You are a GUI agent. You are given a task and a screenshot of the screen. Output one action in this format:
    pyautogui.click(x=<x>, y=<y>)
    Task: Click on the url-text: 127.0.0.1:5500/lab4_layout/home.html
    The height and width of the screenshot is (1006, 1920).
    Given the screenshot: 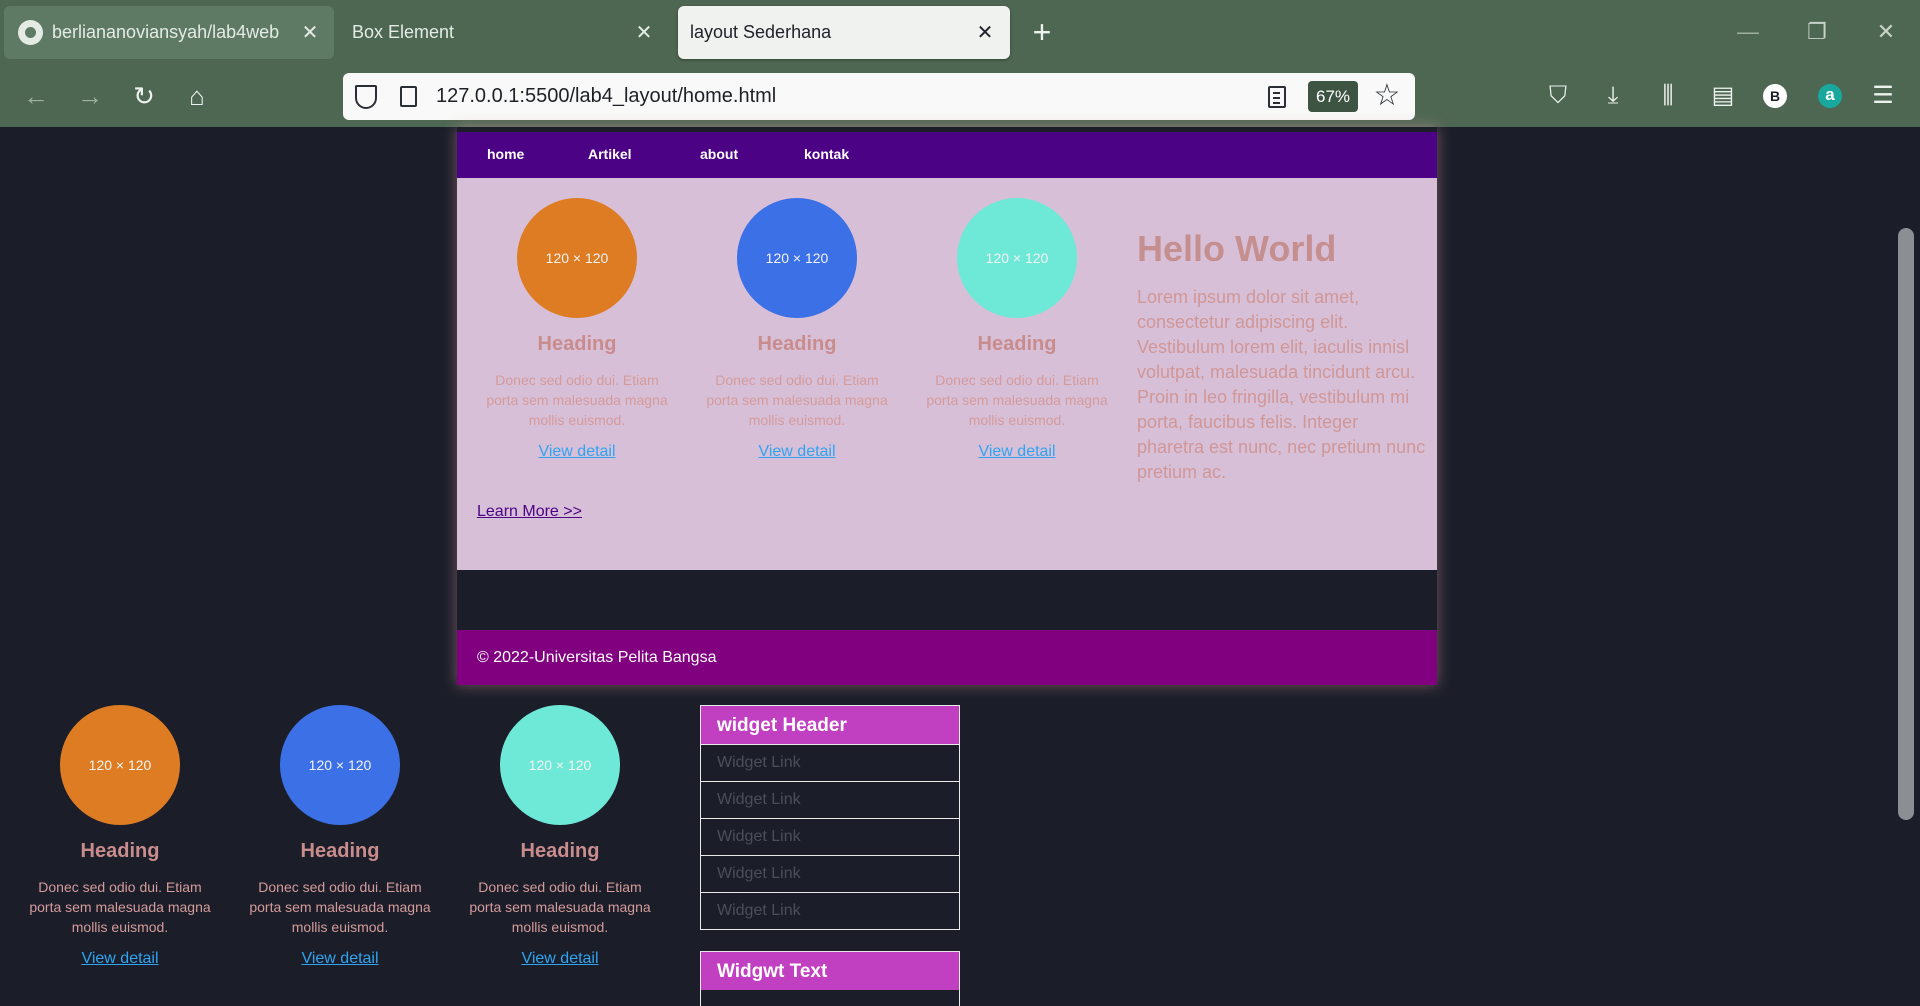 What is the action you would take?
    pyautogui.click(x=606, y=96)
    